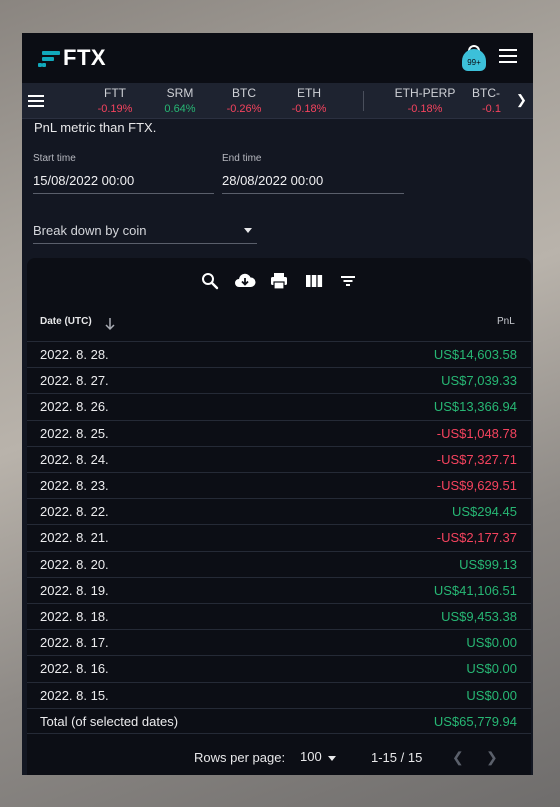 The image size is (560, 807). What do you see at coordinates (279, 694) in the screenshot?
I see `table-row: 2022. 8. 15. US$0.00` at bounding box center [279, 694].